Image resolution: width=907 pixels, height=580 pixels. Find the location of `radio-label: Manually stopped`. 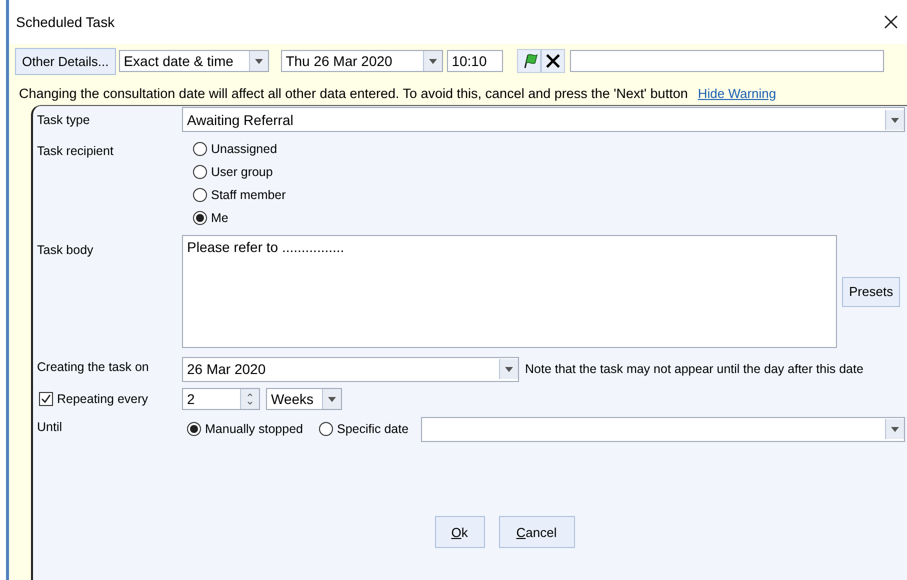

radio-label: Manually stopped is located at coordinates (254, 429).